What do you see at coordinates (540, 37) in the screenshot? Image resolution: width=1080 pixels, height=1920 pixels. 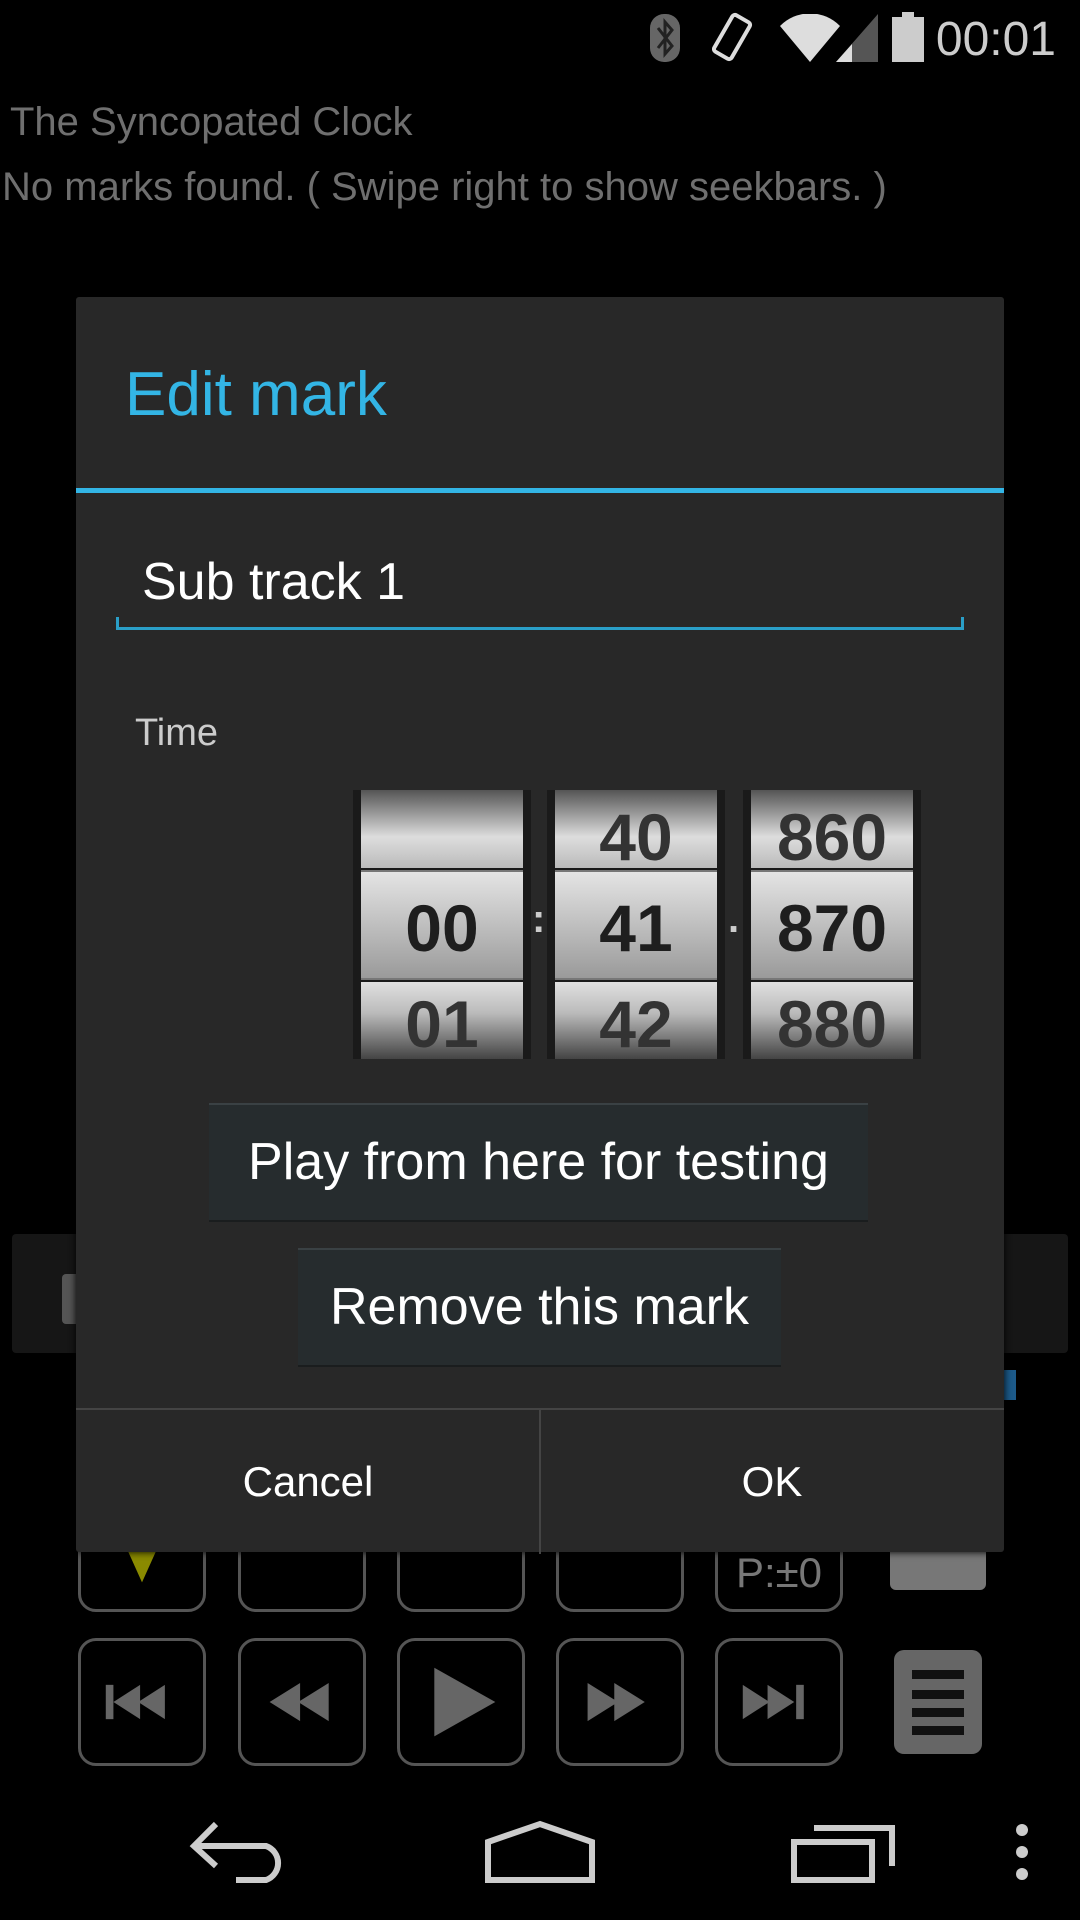 I see `status-bar: 00:01` at bounding box center [540, 37].